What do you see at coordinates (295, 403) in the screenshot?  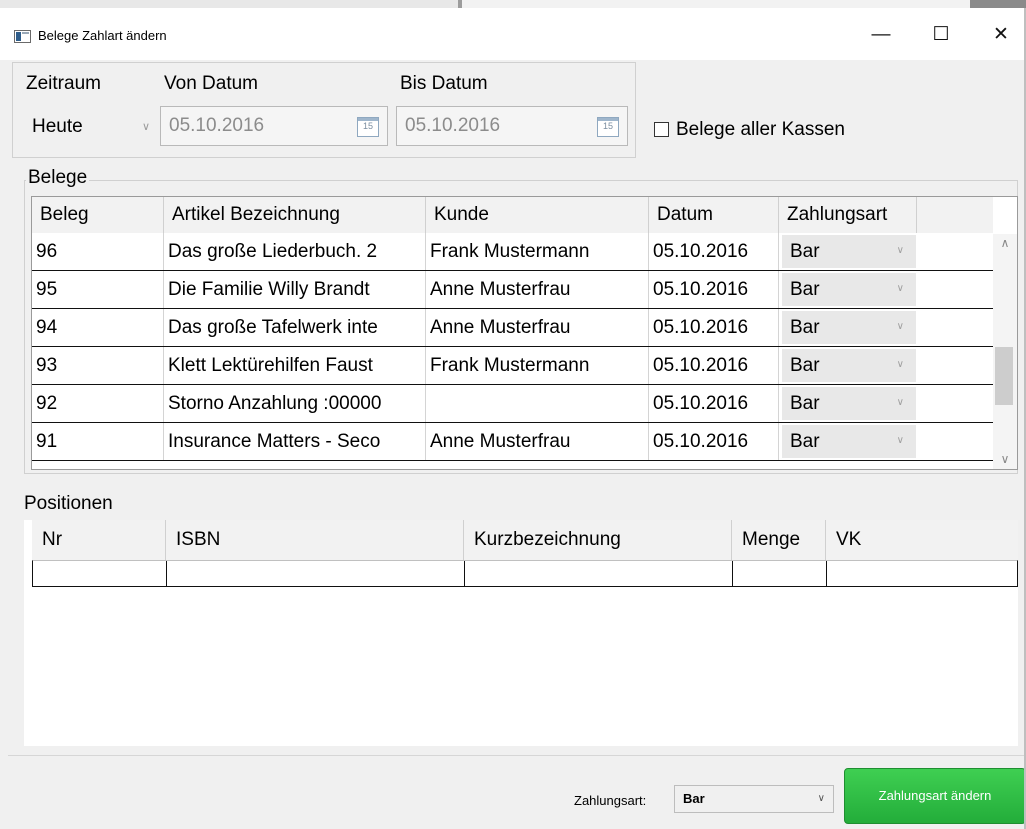 I see `table-cell-artikel: Storno Anzahlung :00000` at bounding box center [295, 403].